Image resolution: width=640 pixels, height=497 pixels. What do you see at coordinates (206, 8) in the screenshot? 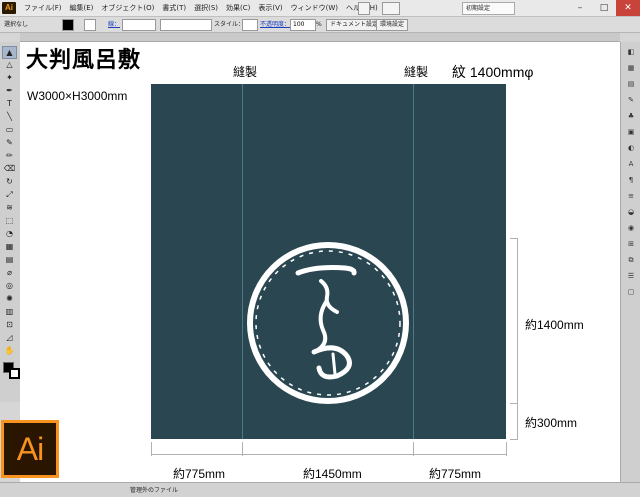
I see `menu-select: 選択(S)` at bounding box center [206, 8].